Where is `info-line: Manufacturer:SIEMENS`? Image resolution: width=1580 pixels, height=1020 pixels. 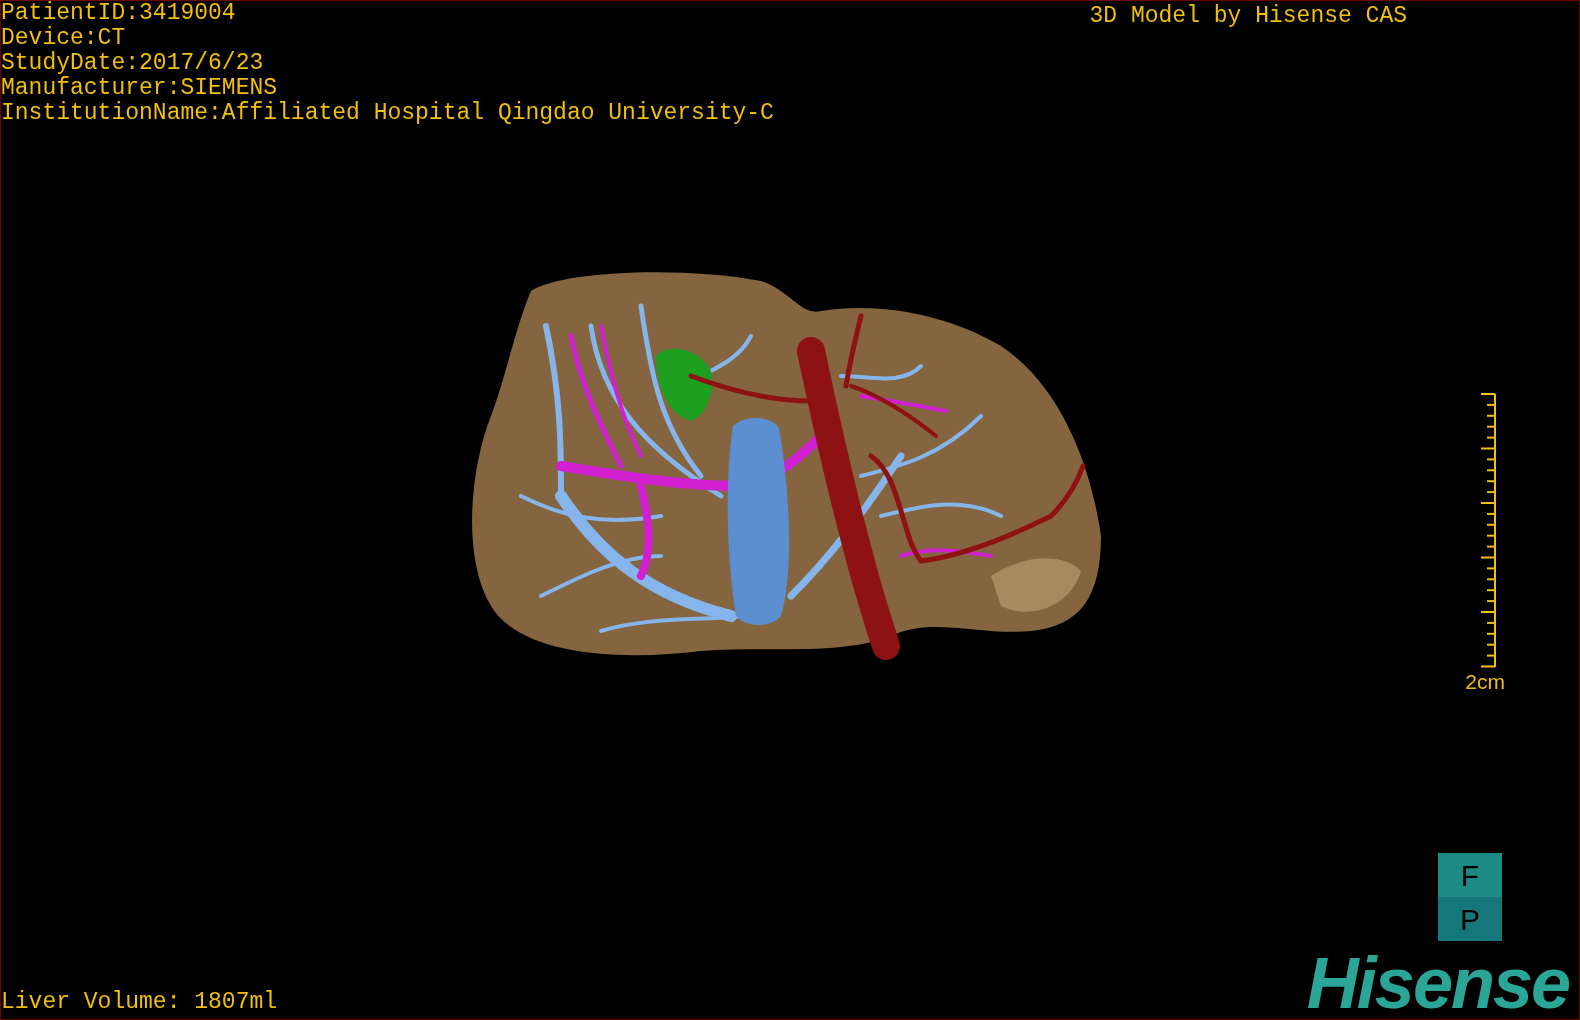 info-line: Manufacturer:SIEMENS is located at coordinates (140, 88).